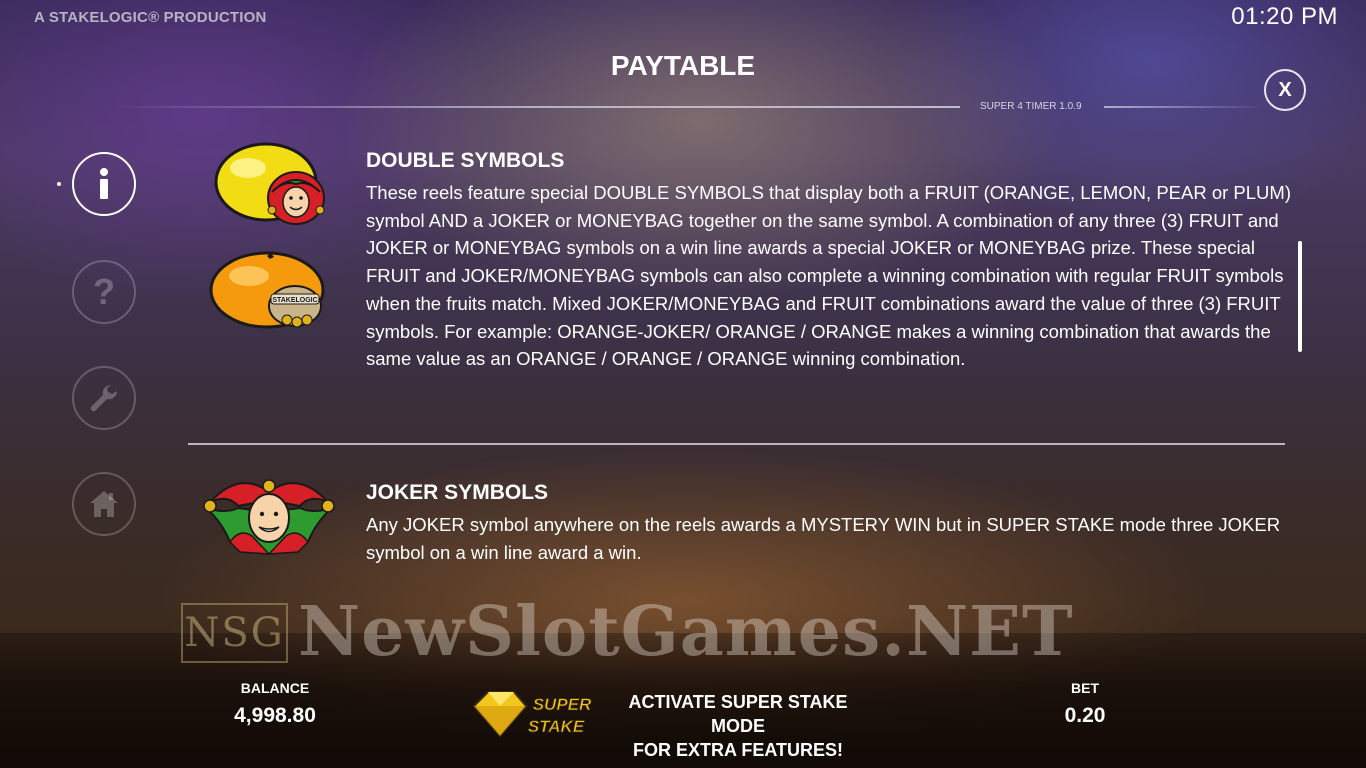 This screenshot has width=1366, height=768. I want to click on balance-label: BALANCE, so click(275, 688).